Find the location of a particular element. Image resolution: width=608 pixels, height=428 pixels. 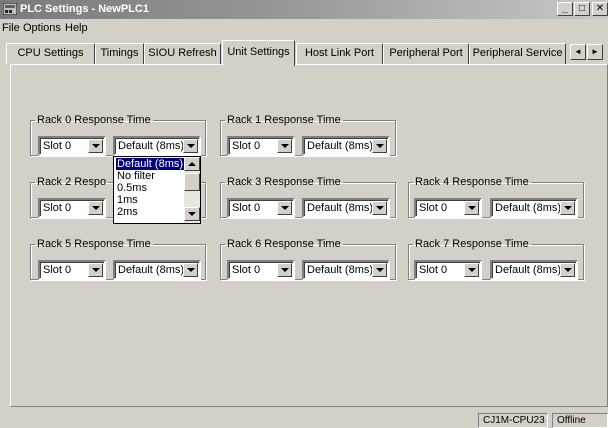

window-title: PLC Settings - NewPLC1 is located at coordinates (84, 9).